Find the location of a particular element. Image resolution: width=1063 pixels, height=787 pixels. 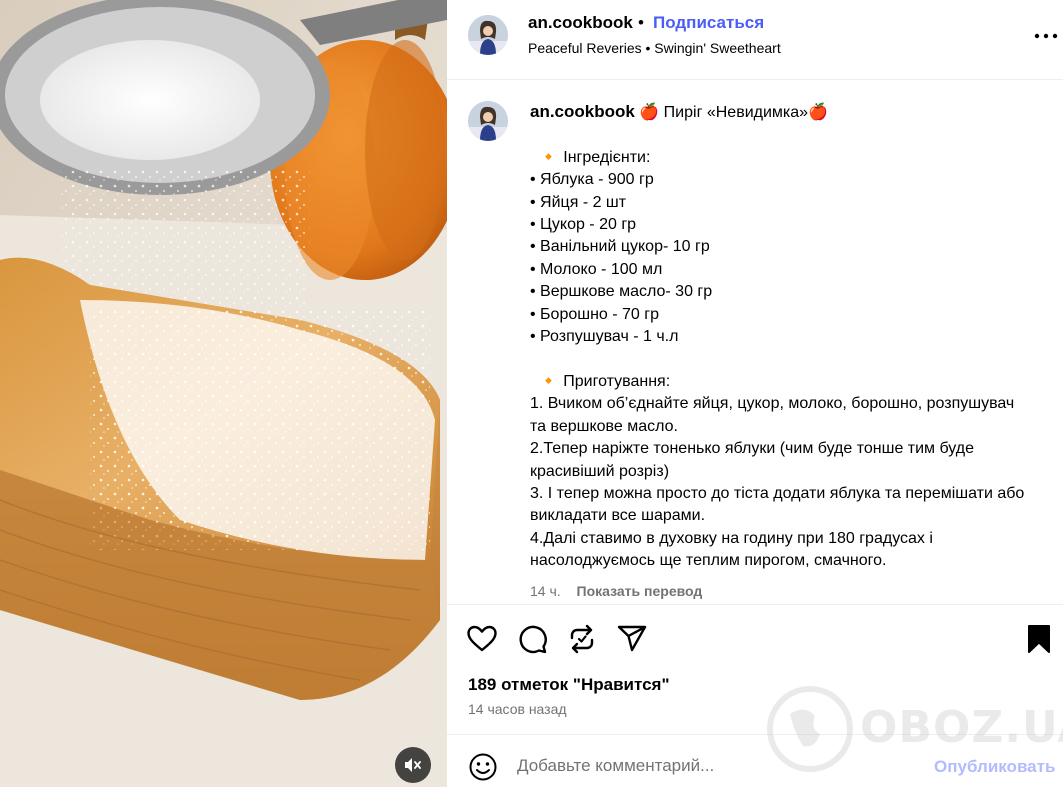

repost-icon is located at coordinates (582, 639).